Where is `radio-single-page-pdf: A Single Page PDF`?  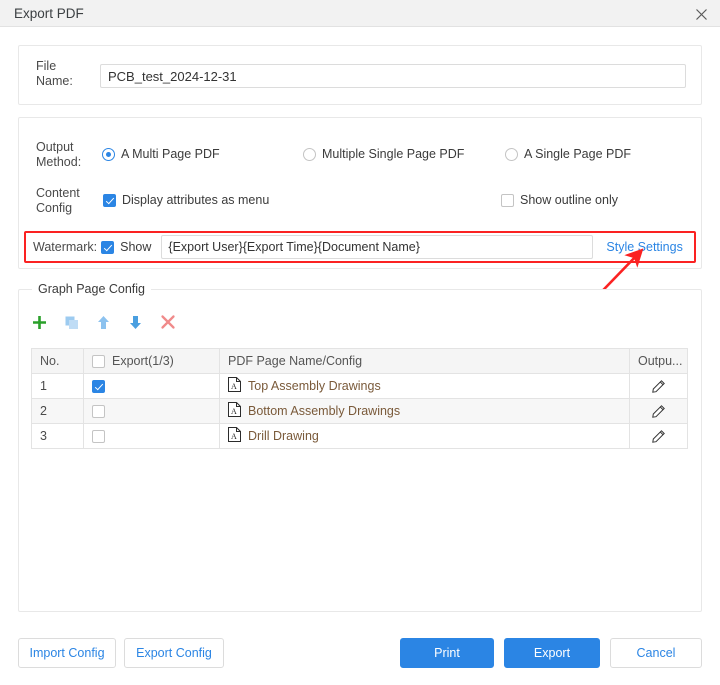 radio-single-page-pdf: A Single Page PDF is located at coordinates (568, 154).